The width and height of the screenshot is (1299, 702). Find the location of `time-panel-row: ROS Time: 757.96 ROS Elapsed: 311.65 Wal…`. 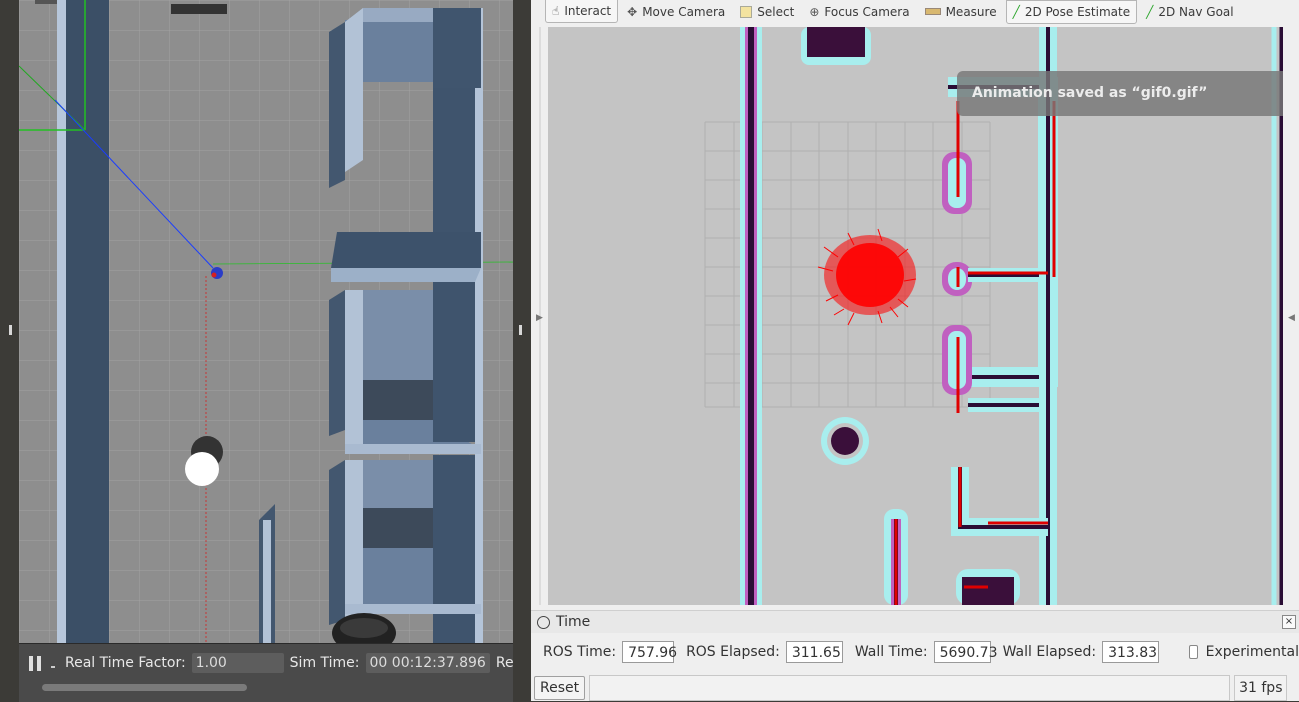

time-panel-row: ROS Time: 757.96 ROS Elapsed: 311.65 Wal… is located at coordinates (915, 652).